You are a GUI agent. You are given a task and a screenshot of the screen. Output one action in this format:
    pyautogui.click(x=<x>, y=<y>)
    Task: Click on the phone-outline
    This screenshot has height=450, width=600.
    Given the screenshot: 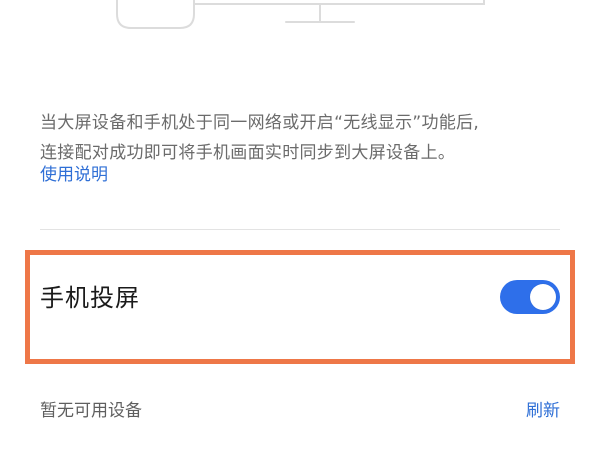 What is the action you would take?
    pyautogui.click(x=155, y=14)
    